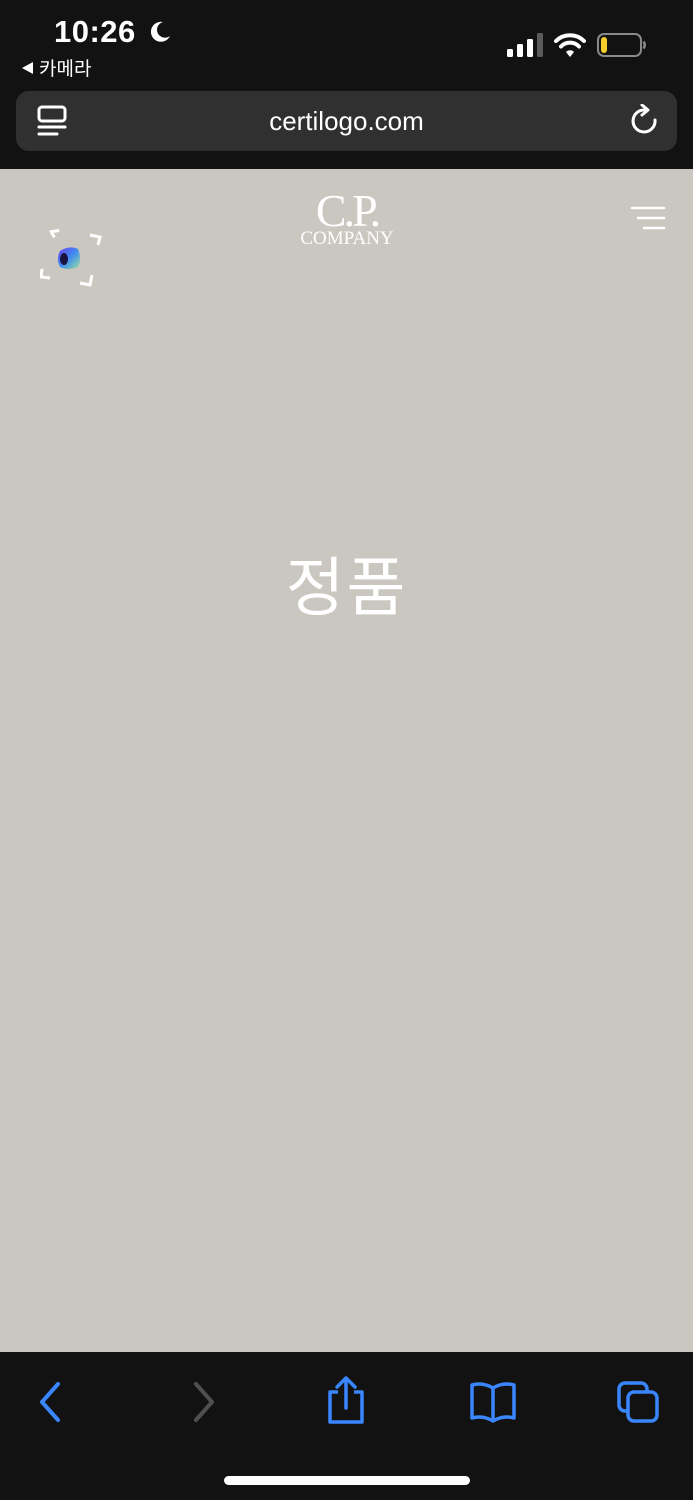  Describe the element at coordinates (525, 45) in the screenshot. I see `signal-icon` at that location.